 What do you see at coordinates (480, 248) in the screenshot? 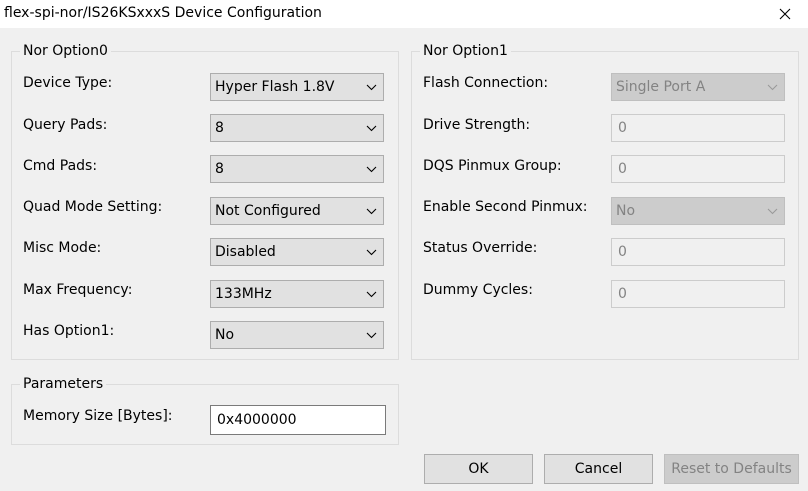
I see `status-override-label: Status Override:` at bounding box center [480, 248].